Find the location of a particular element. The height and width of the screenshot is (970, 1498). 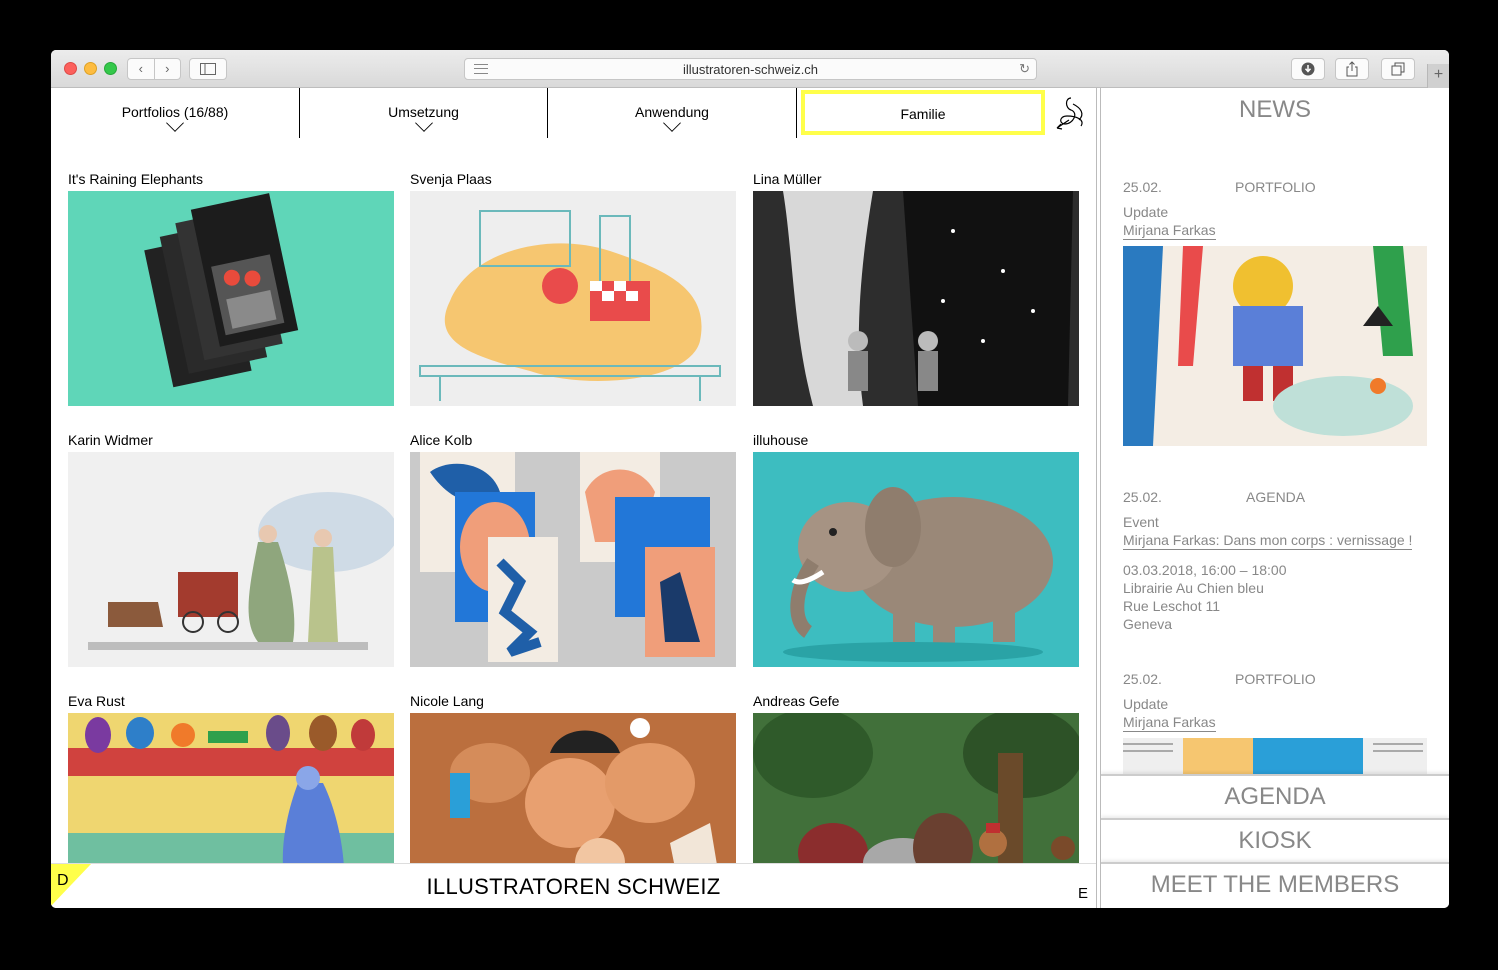

tab-overview-button is located at coordinates (1398, 69).